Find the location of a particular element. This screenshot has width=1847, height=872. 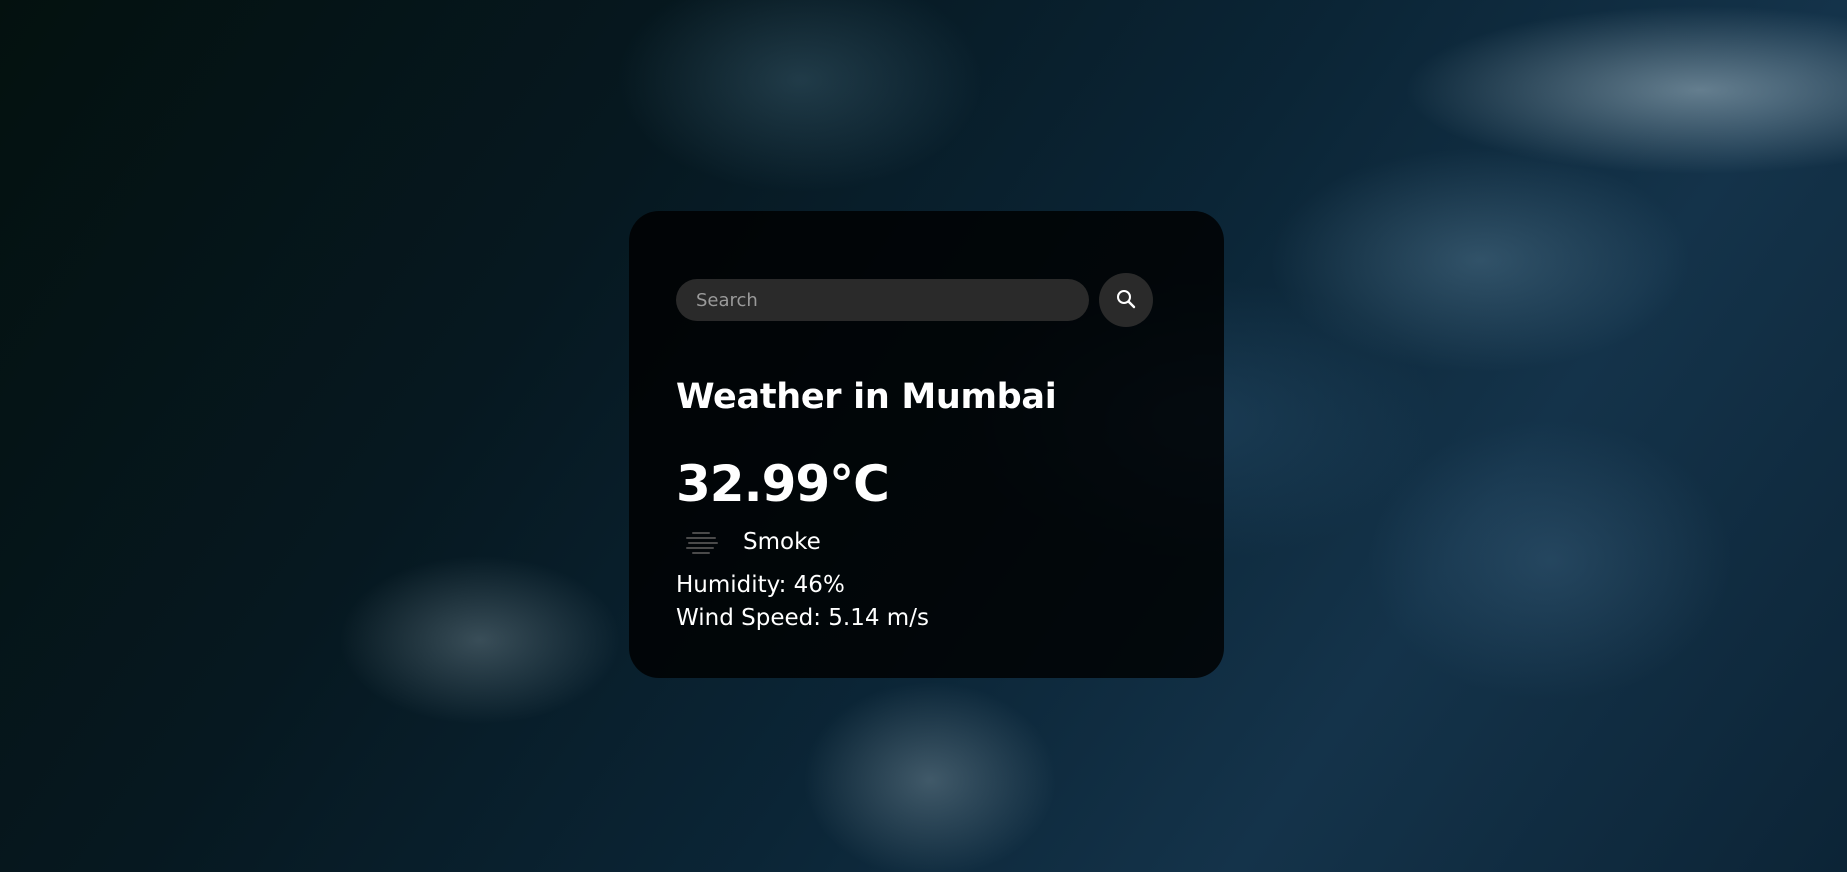

search-icon is located at coordinates (1126, 300).